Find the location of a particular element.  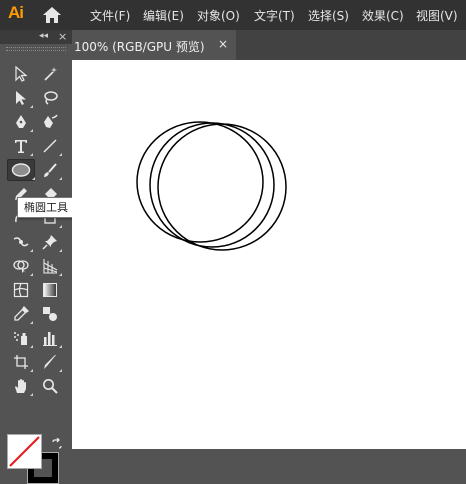

none-color-icon is located at coordinates (24, 451).